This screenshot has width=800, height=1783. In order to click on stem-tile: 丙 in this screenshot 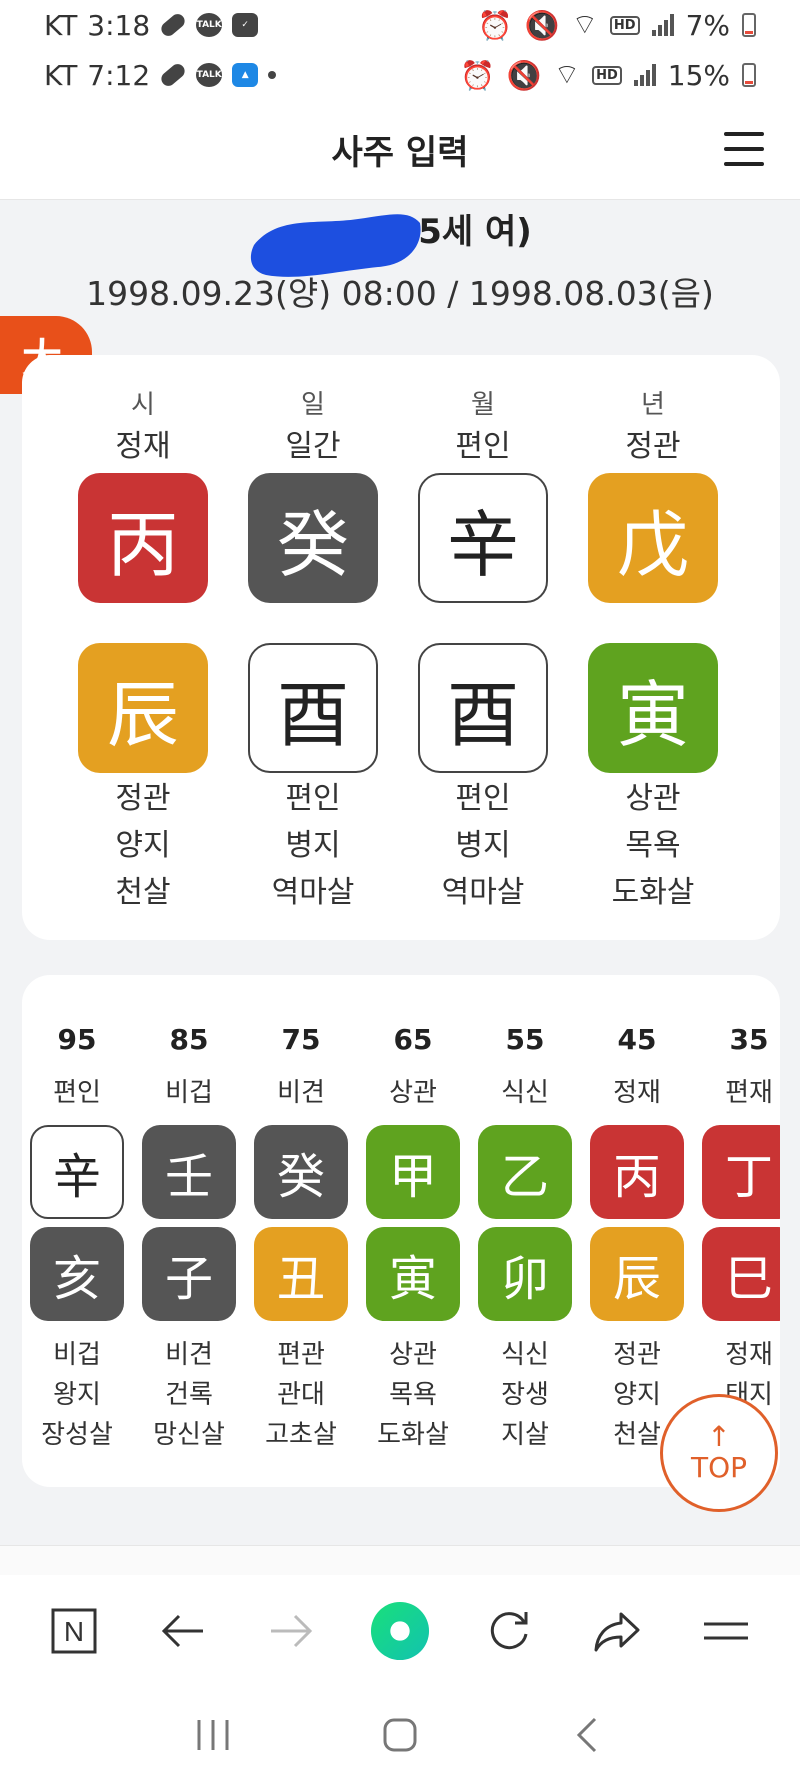, I will do `click(143, 538)`.